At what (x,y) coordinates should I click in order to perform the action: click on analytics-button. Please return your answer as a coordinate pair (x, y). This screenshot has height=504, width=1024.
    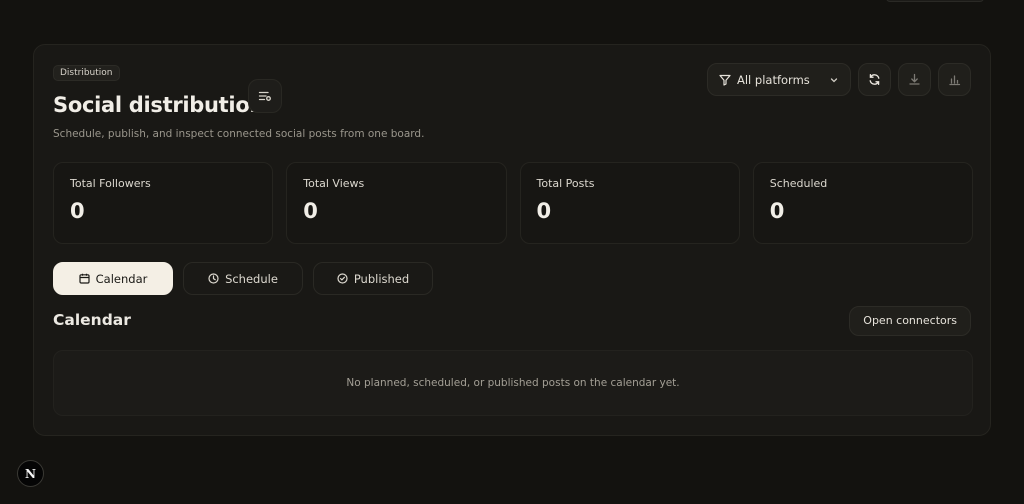
    Looking at the image, I should click on (954, 79).